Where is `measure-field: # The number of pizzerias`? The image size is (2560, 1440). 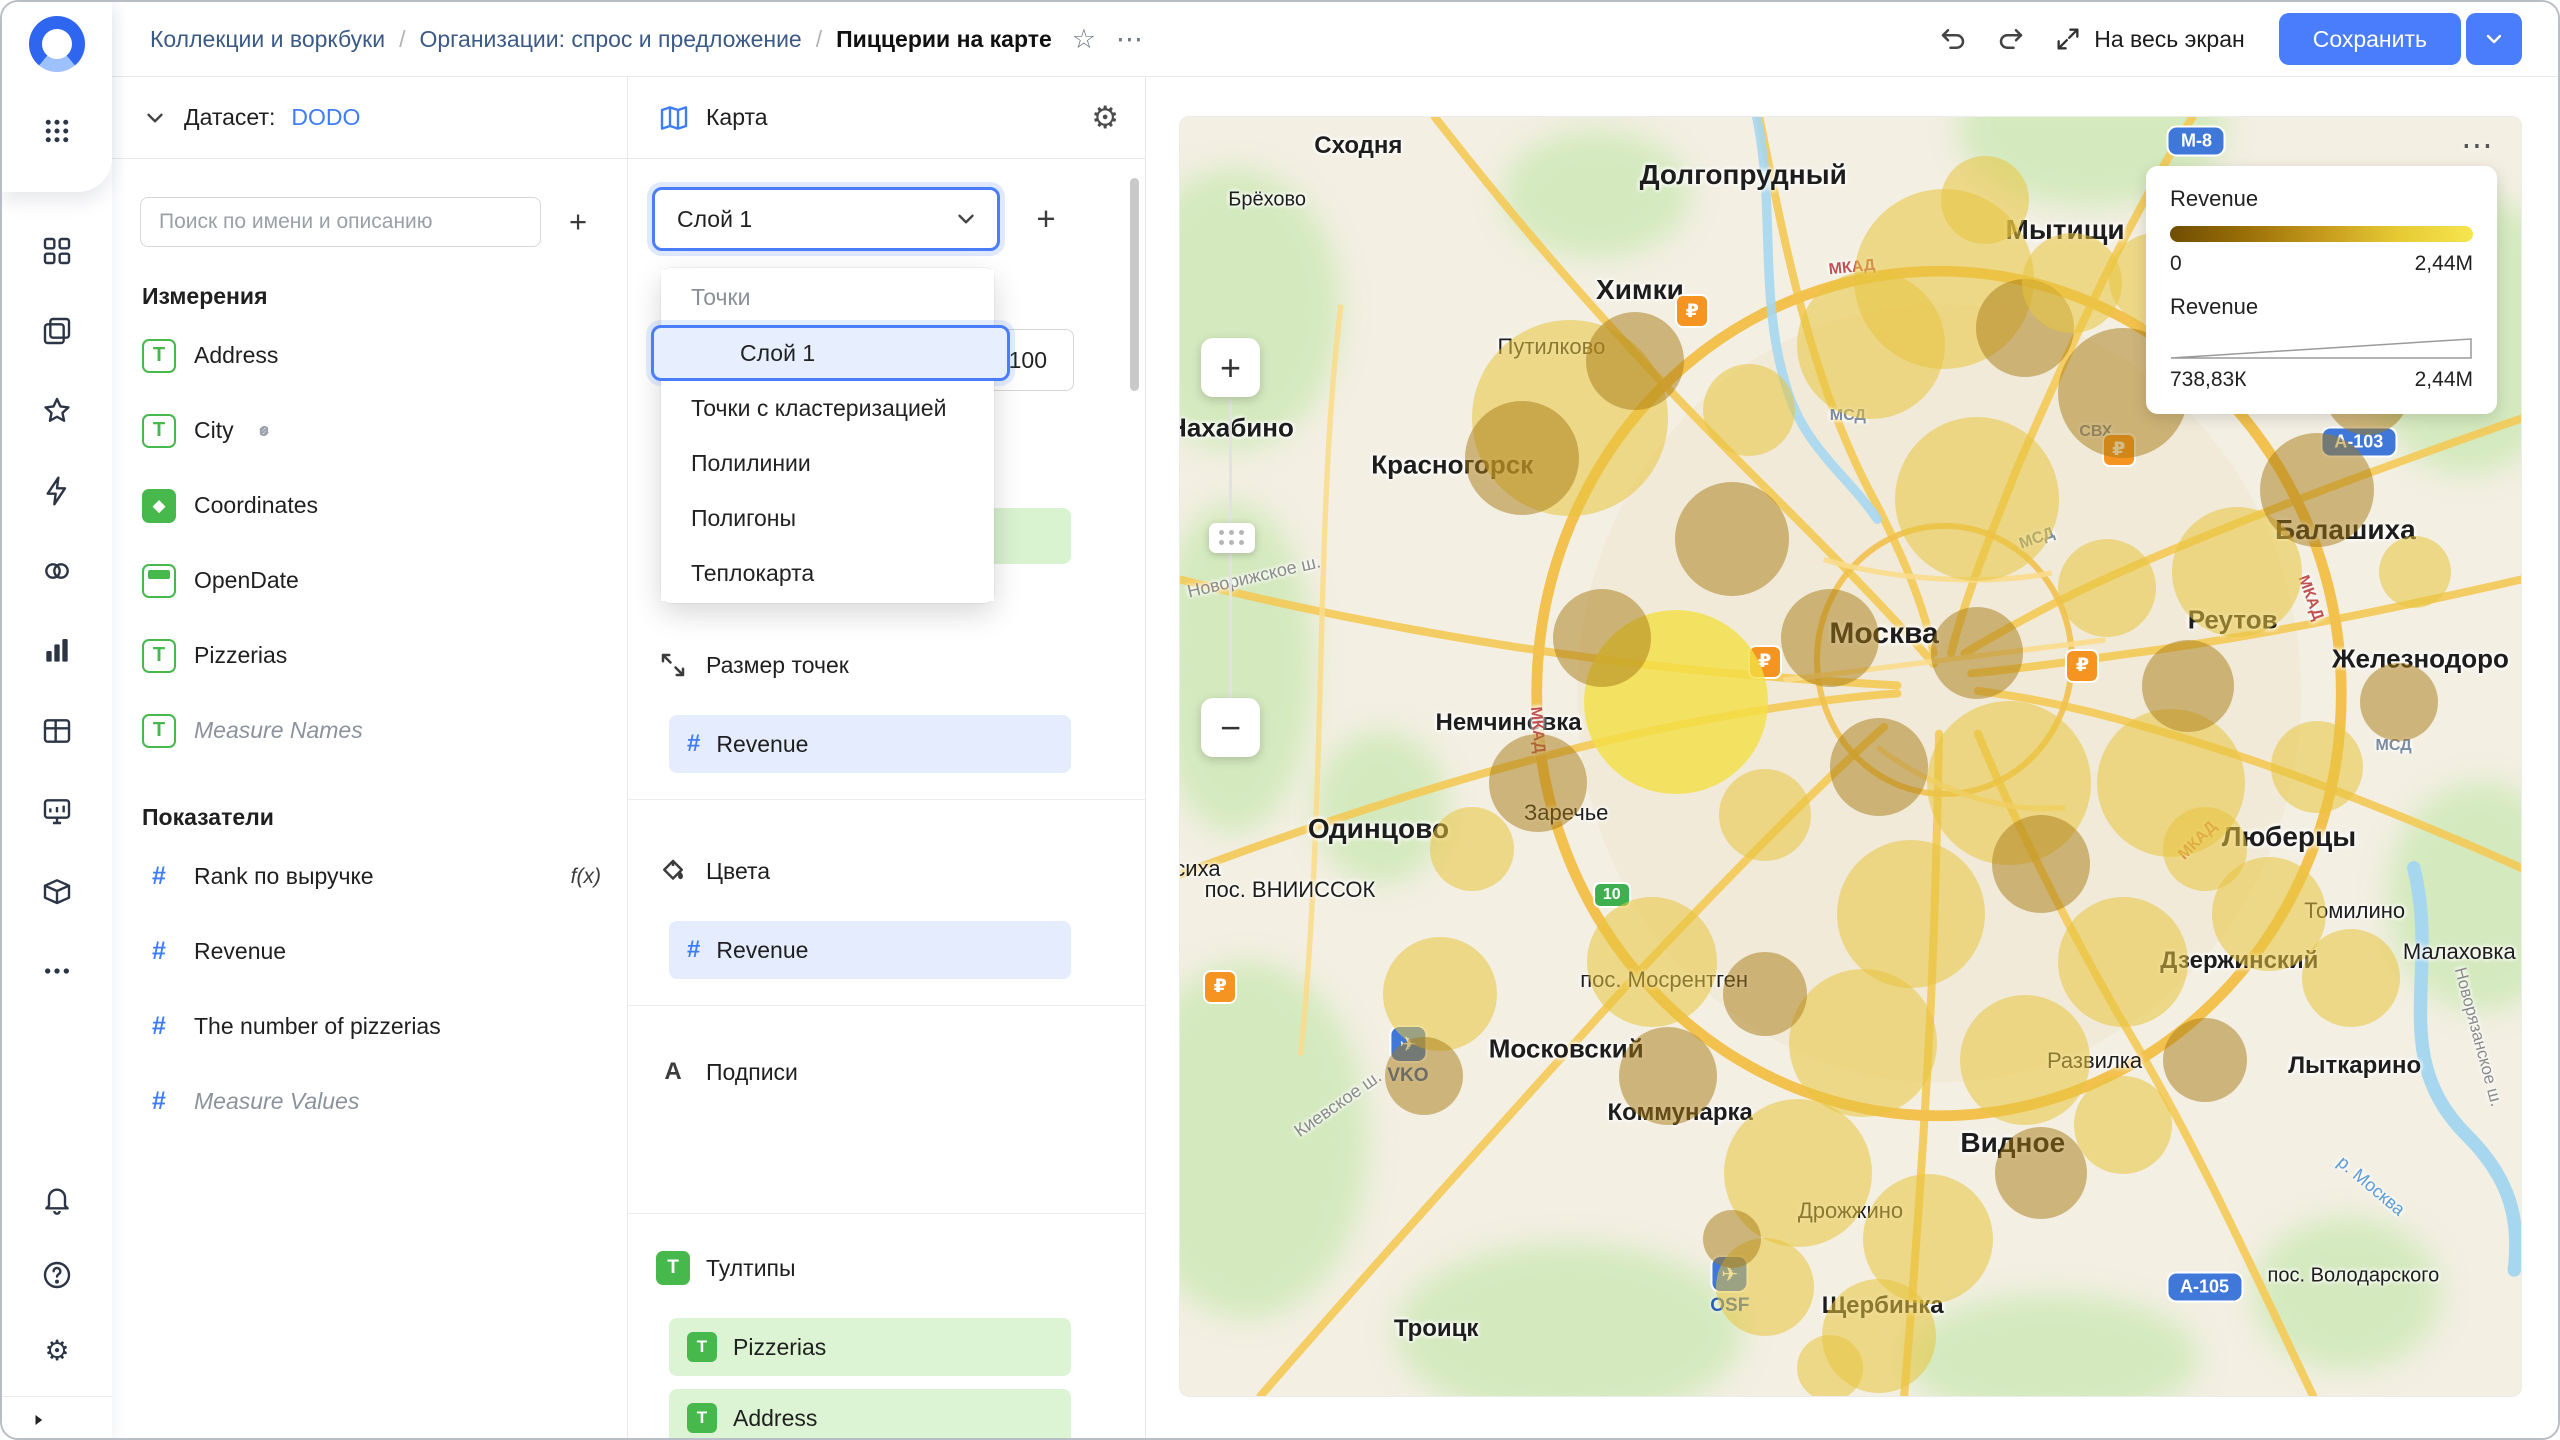 measure-field: # The number of pizzerias is located at coordinates (369, 1026).